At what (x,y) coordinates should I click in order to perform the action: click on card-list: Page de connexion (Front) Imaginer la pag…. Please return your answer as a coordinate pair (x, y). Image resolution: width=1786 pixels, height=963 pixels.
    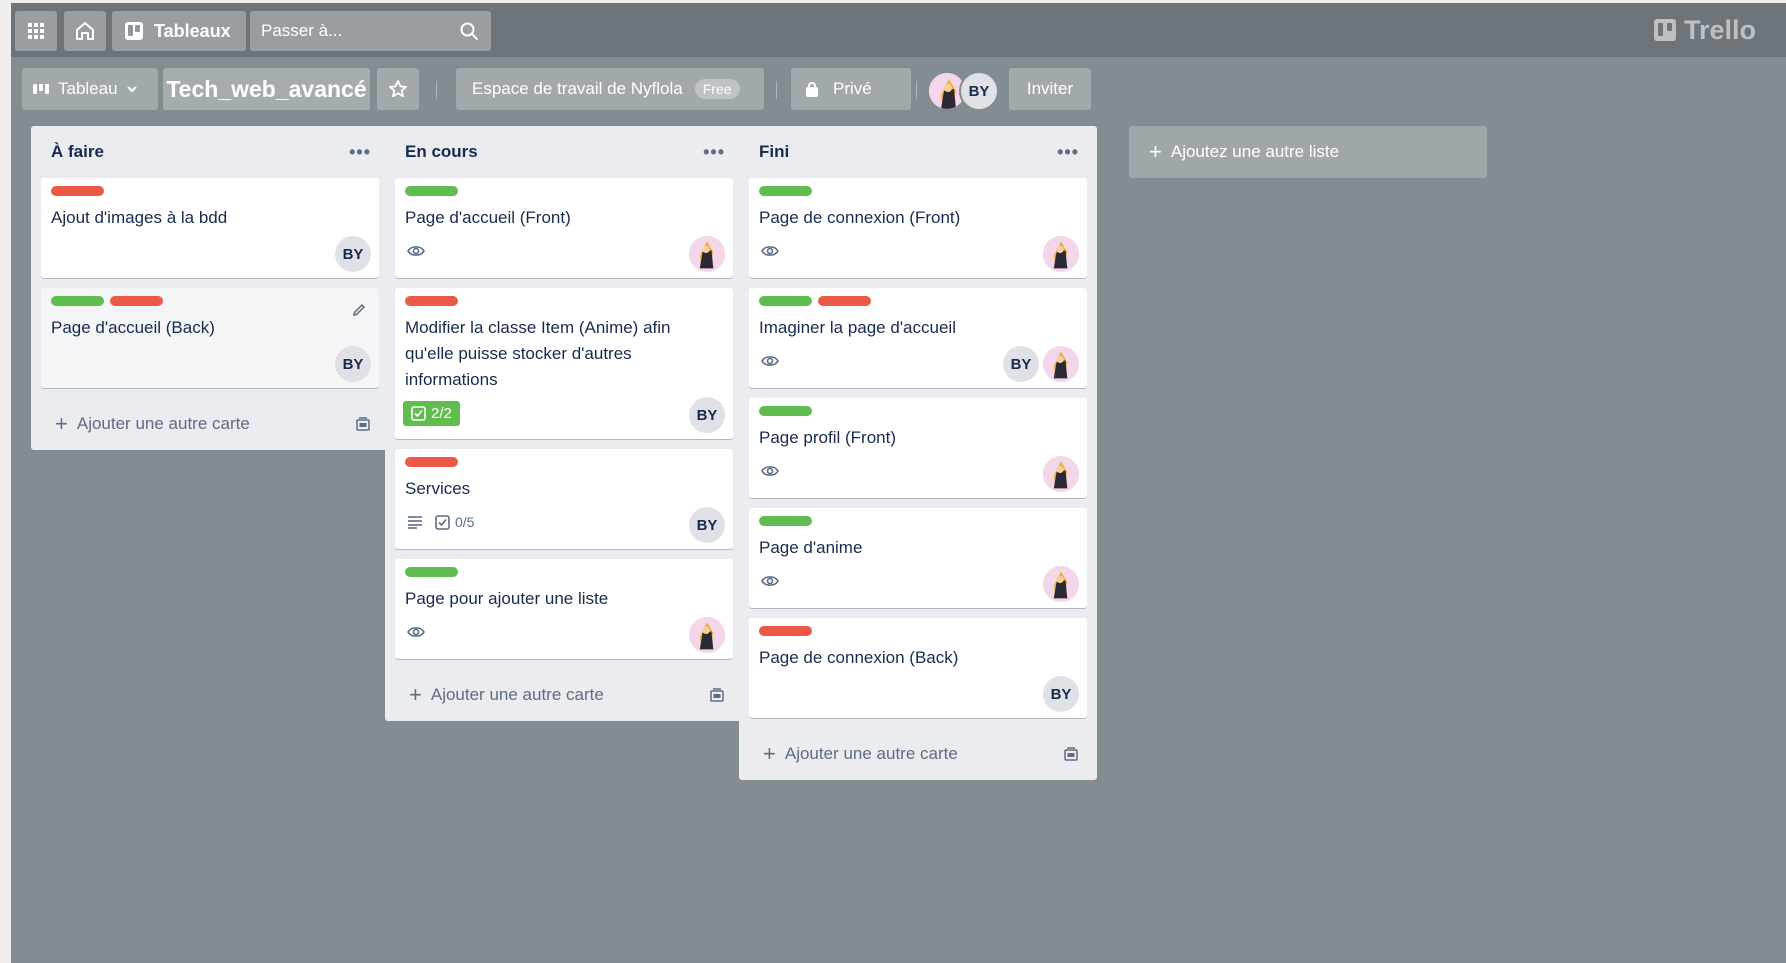
    Looking at the image, I should click on (918, 448).